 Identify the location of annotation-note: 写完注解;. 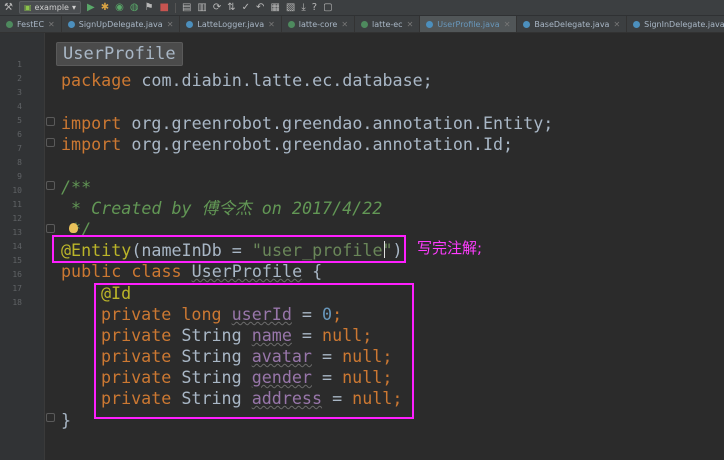
(450, 248).